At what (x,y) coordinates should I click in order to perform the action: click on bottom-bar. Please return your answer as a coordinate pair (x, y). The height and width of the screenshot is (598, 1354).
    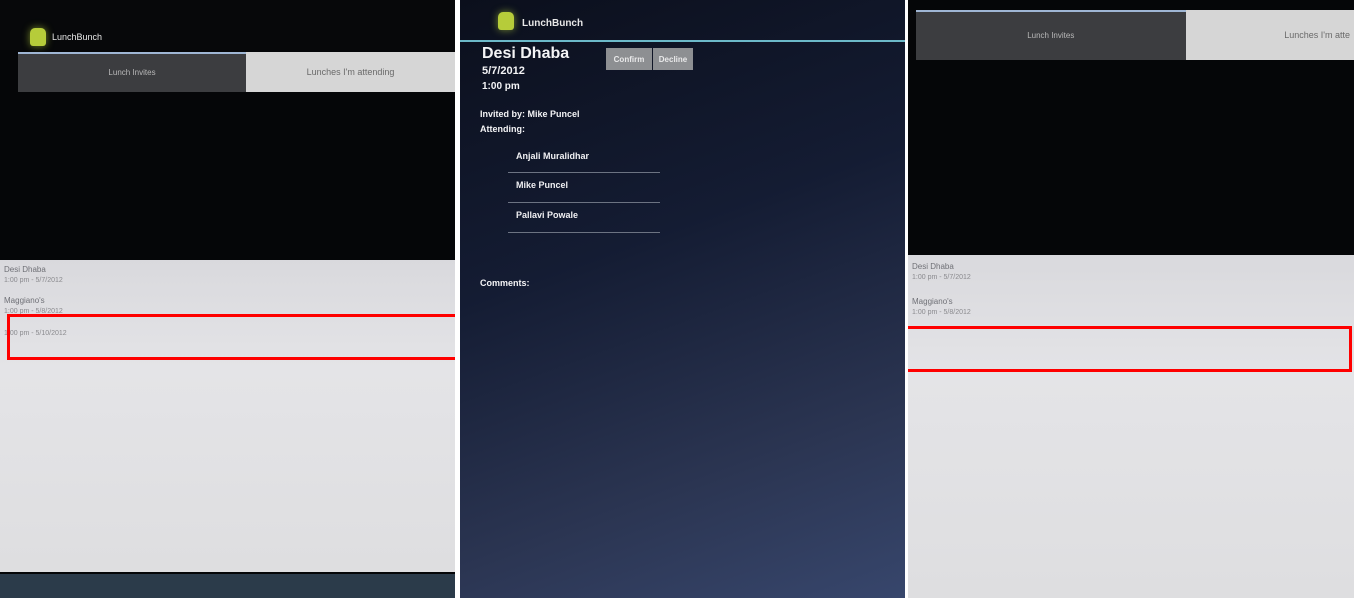
    Looking at the image, I should click on (227, 586).